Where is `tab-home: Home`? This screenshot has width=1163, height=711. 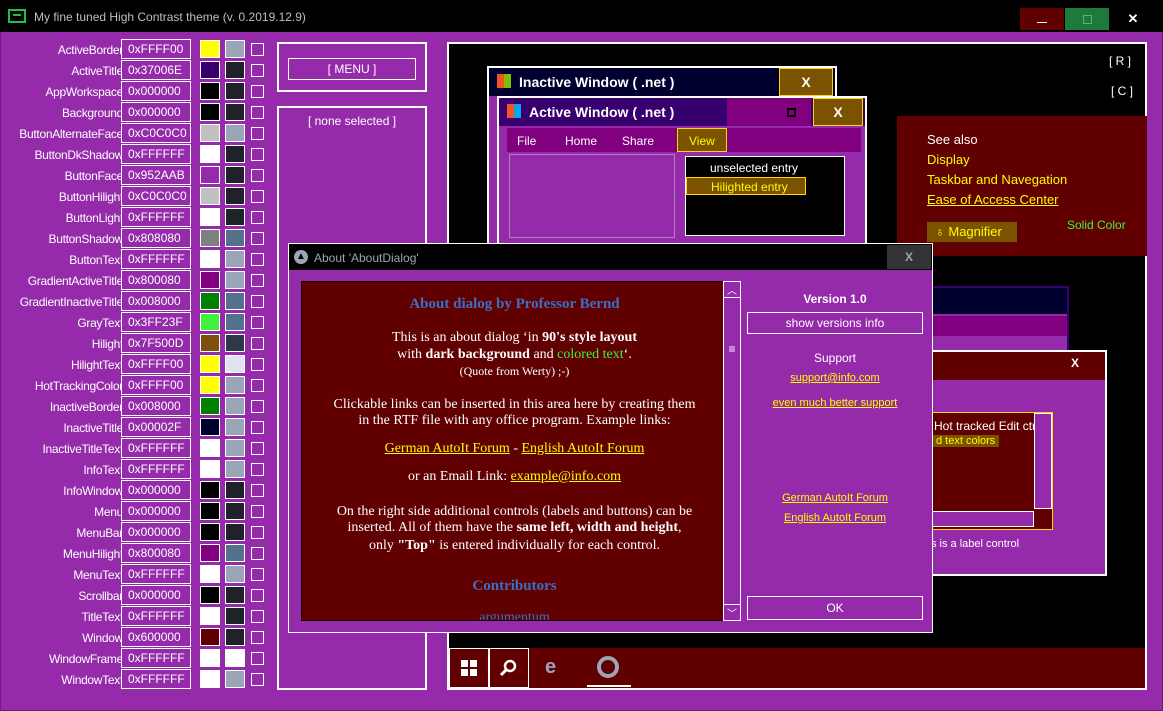 tab-home: Home is located at coordinates (581, 141).